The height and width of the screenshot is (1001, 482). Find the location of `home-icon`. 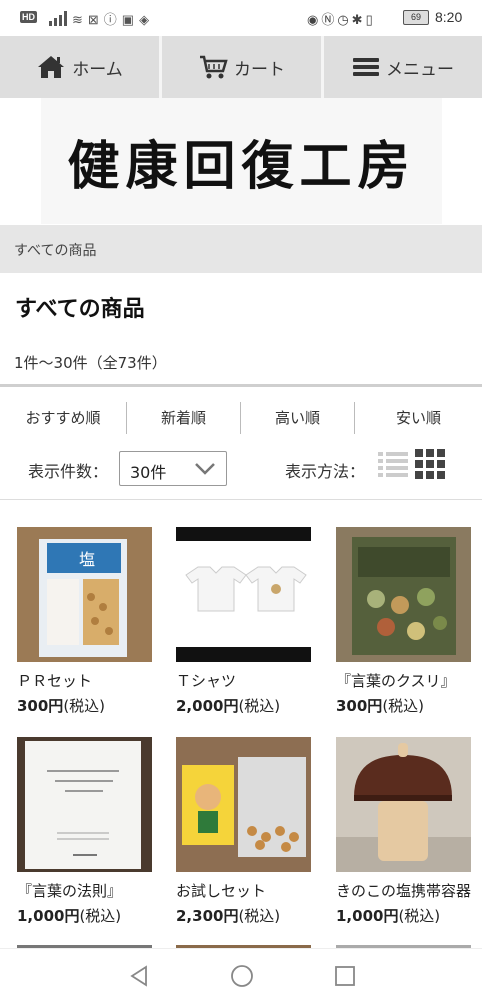

home-icon is located at coordinates (51, 67).